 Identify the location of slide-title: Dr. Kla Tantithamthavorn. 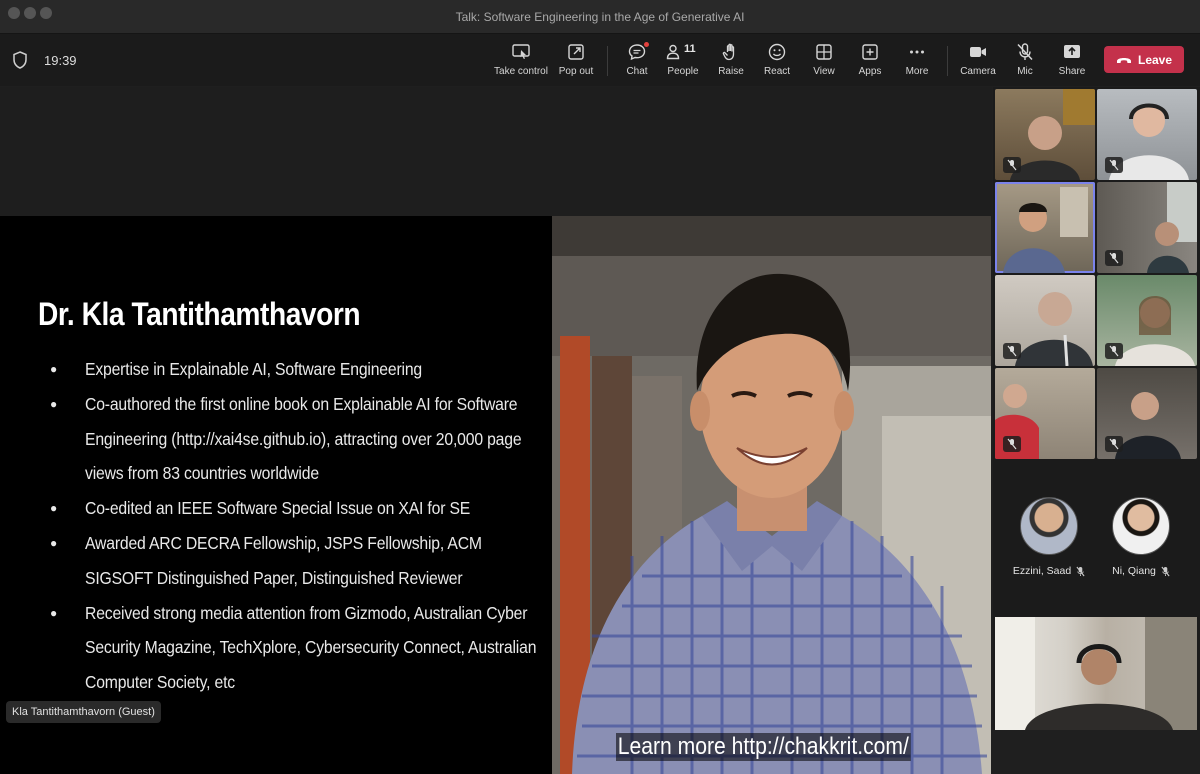
(199, 314).